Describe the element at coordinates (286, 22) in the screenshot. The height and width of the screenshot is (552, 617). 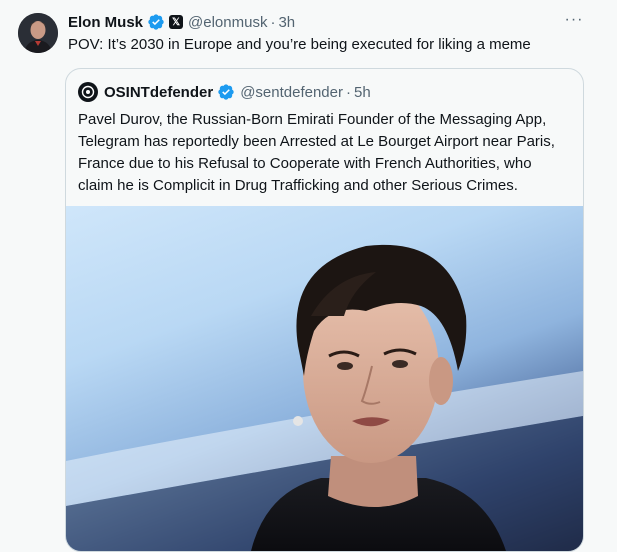
I see `tweet-time: 3h` at that location.